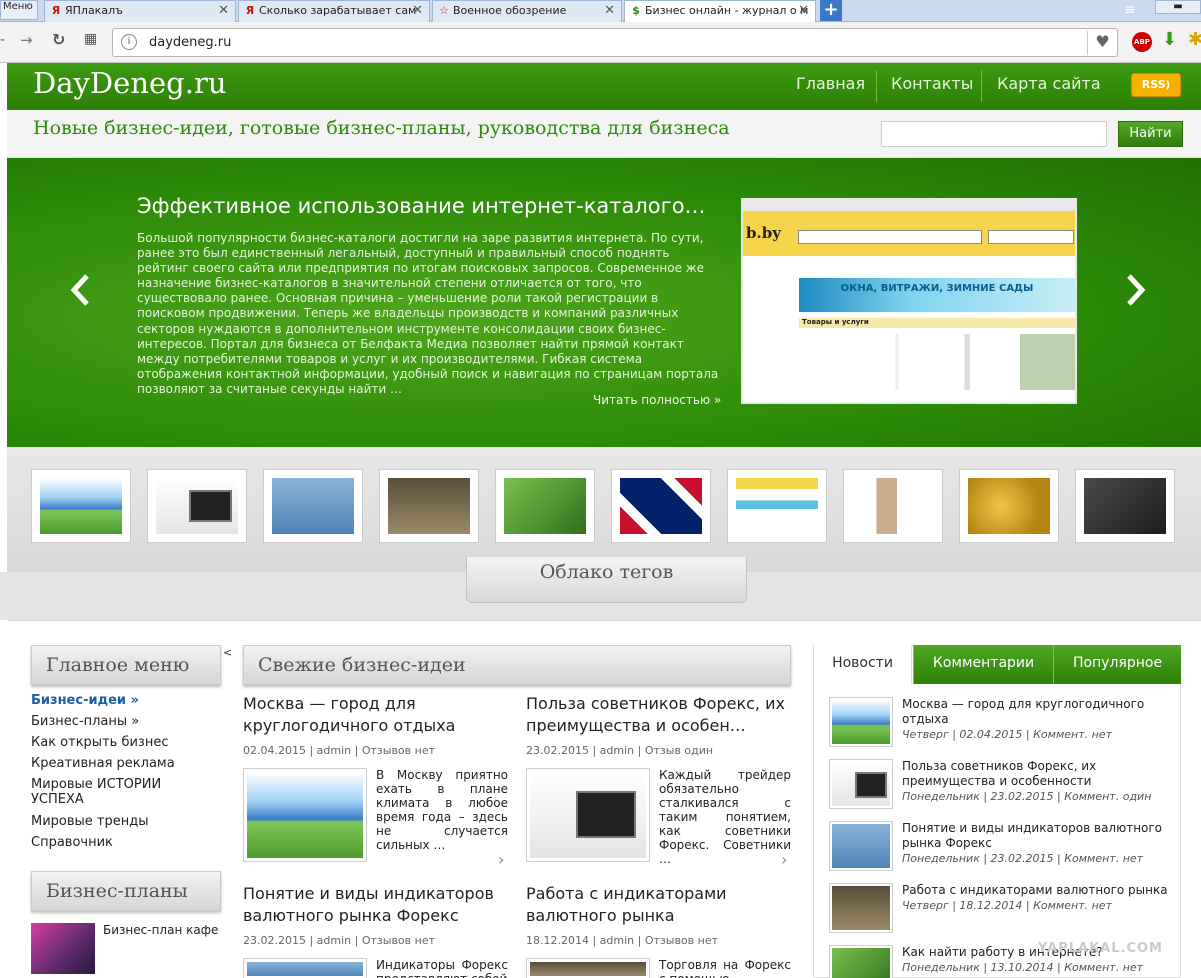  I want to click on yaplakal-favicon-icon: Я, so click(250, 10).